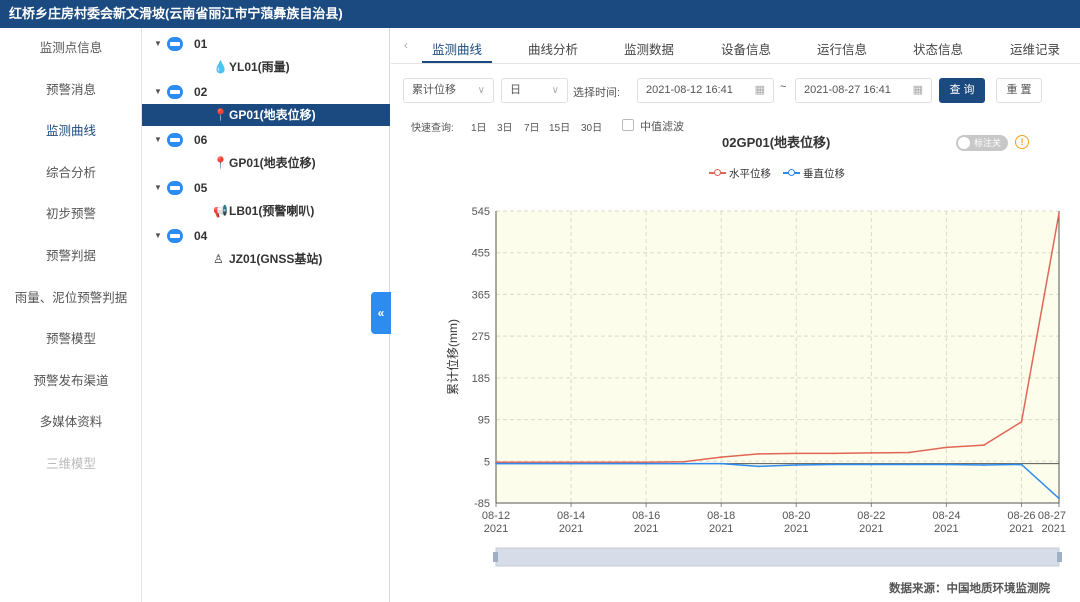  What do you see at coordinates (71, 46) in the screenshot?
I see `nav-item: 监测点信息` at bounding box center [71, 46].